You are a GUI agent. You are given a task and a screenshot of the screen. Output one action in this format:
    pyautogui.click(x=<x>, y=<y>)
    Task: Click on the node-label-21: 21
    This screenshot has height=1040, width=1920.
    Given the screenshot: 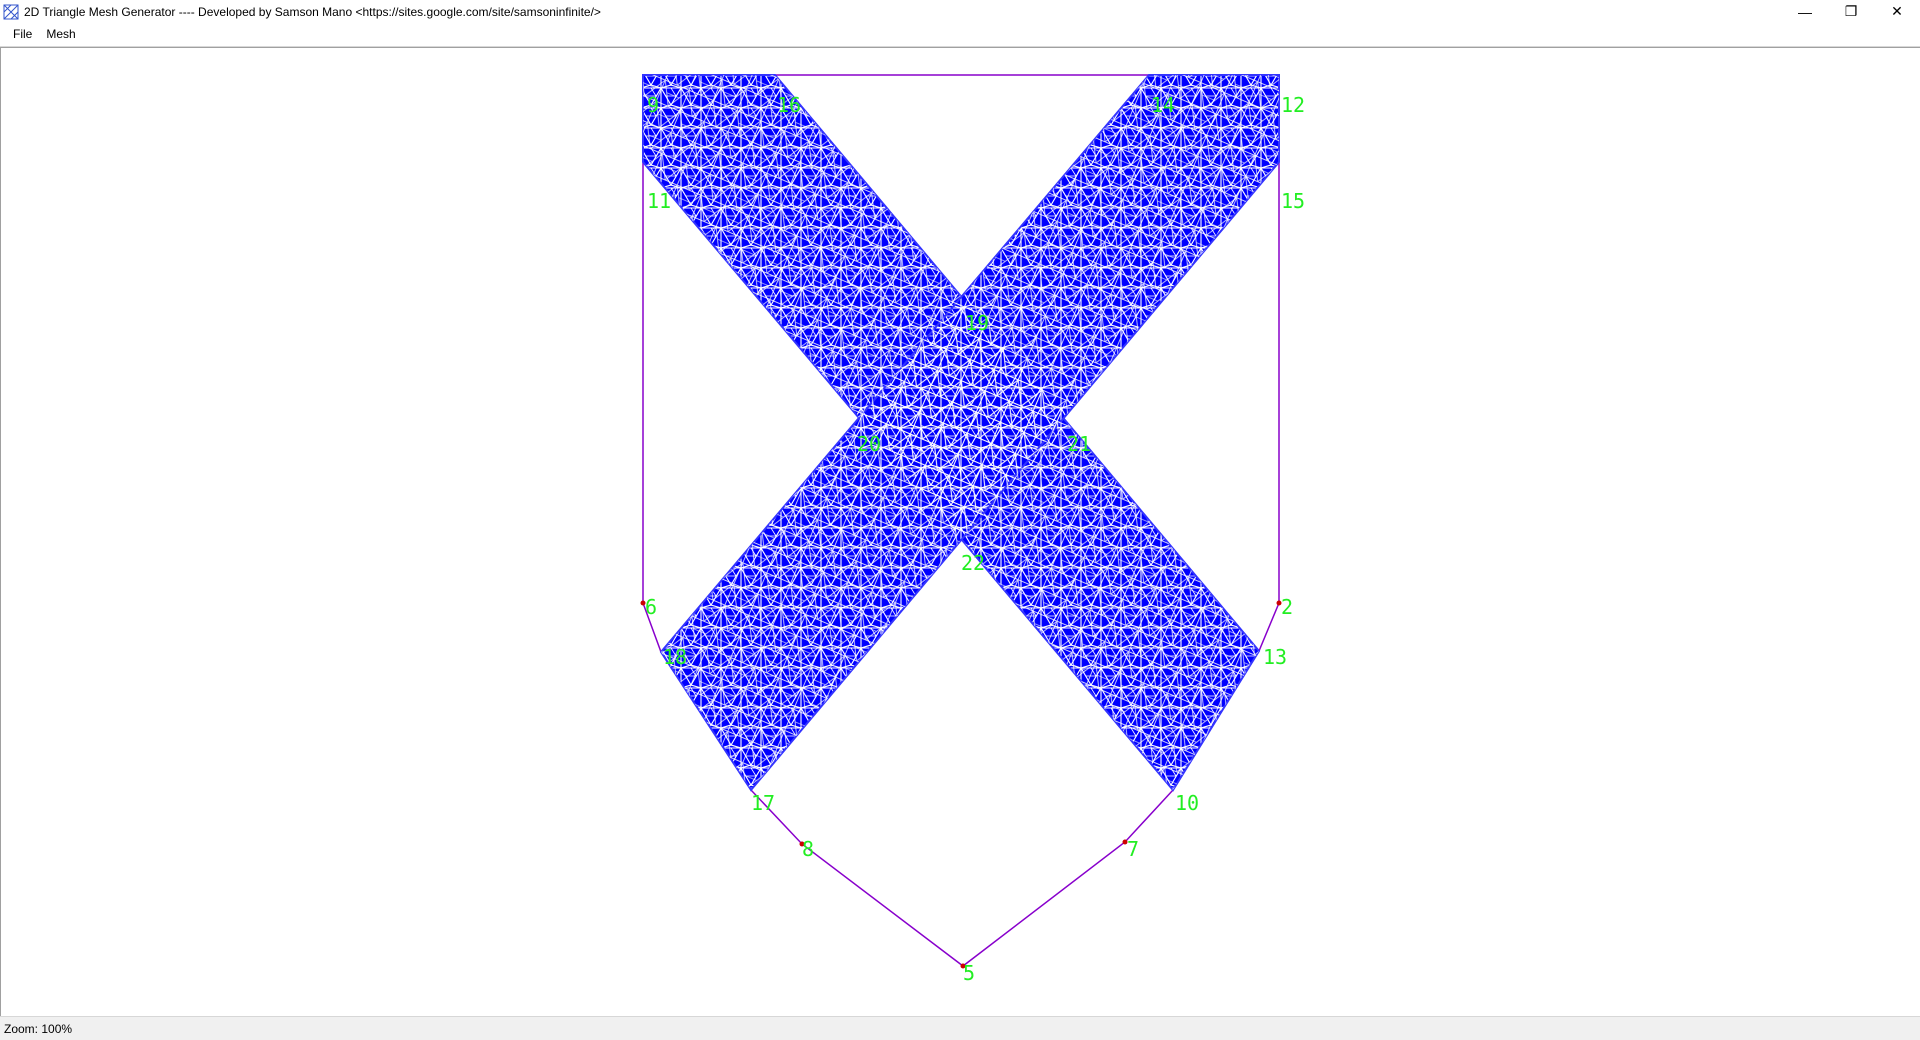 What is the action you would take?
    pyautogui.click(x=1079, y=444)
    